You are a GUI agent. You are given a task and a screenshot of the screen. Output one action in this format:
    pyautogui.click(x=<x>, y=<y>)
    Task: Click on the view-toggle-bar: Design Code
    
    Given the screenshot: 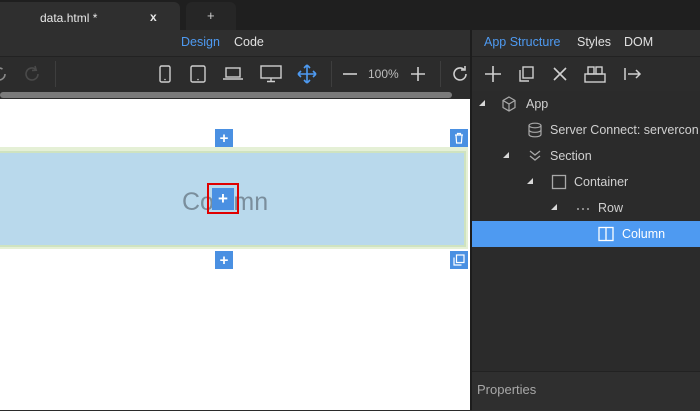 What is the action you would take?
    pyautogui.click(x=235, y=43)
    